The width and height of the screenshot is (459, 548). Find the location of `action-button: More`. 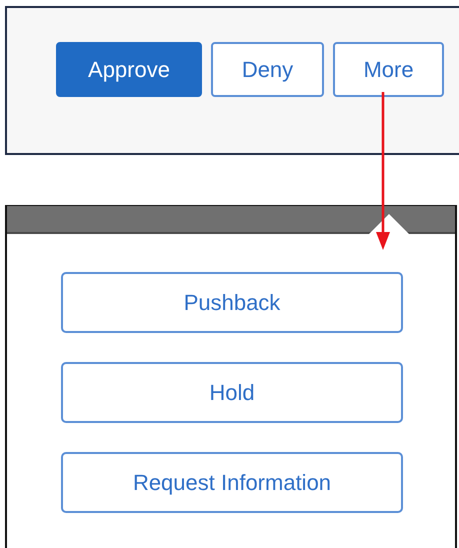

action-button: More is located at coordinates (388, 69).